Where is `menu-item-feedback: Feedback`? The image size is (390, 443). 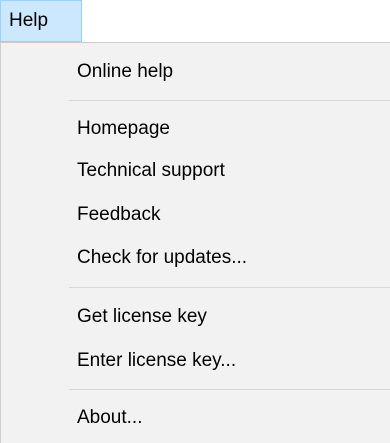
menu-item-feedback: Feedback is located at coordinates (233, 215).